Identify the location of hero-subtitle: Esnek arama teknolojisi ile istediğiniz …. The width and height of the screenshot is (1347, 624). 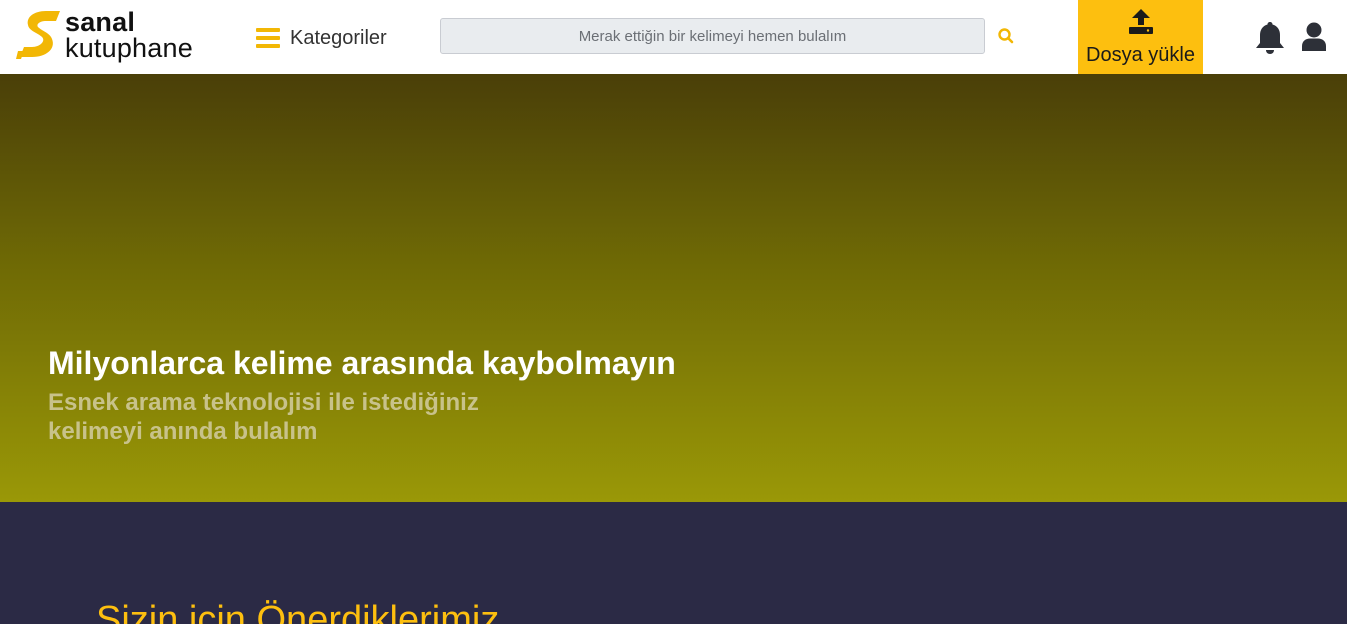
(268, 417).